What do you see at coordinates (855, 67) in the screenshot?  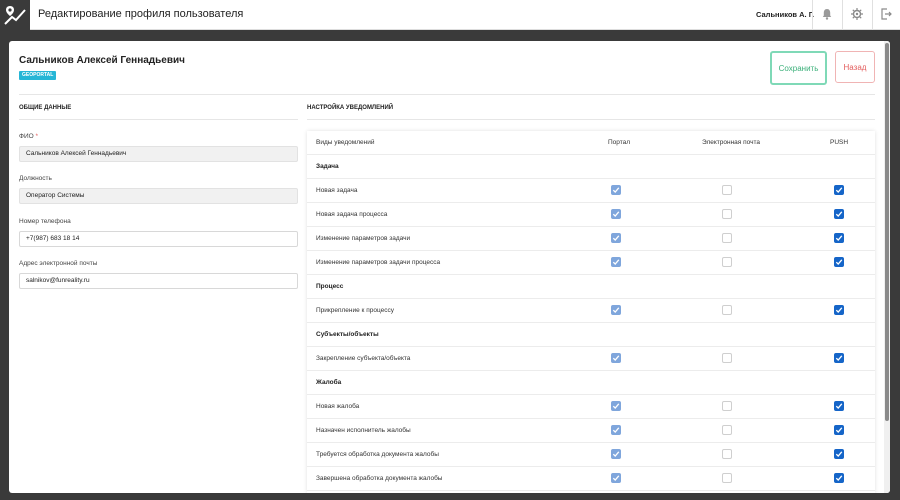 I see `back-button: Назад` at bounding box center [855, 67].